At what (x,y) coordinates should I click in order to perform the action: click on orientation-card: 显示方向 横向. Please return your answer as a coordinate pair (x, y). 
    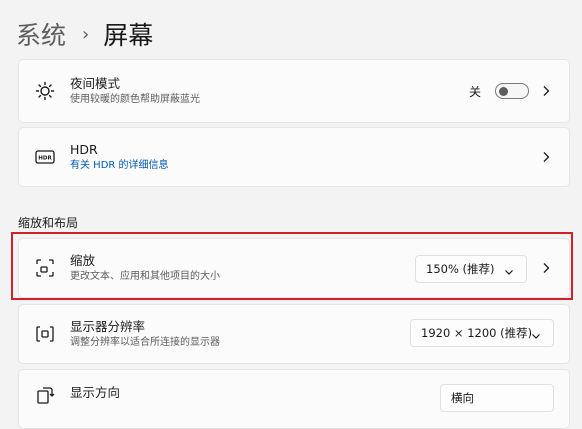
    Looking at the image, I should click on (294, 399).